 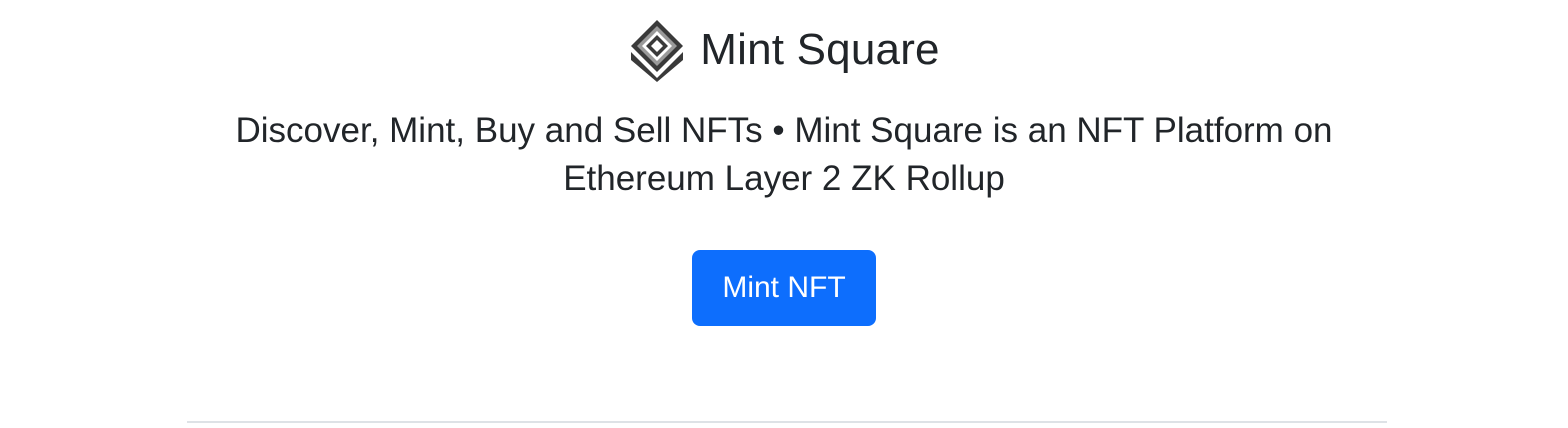 I want to click on mint-nft-button: Mint NFT, so click(x=784, y=288).